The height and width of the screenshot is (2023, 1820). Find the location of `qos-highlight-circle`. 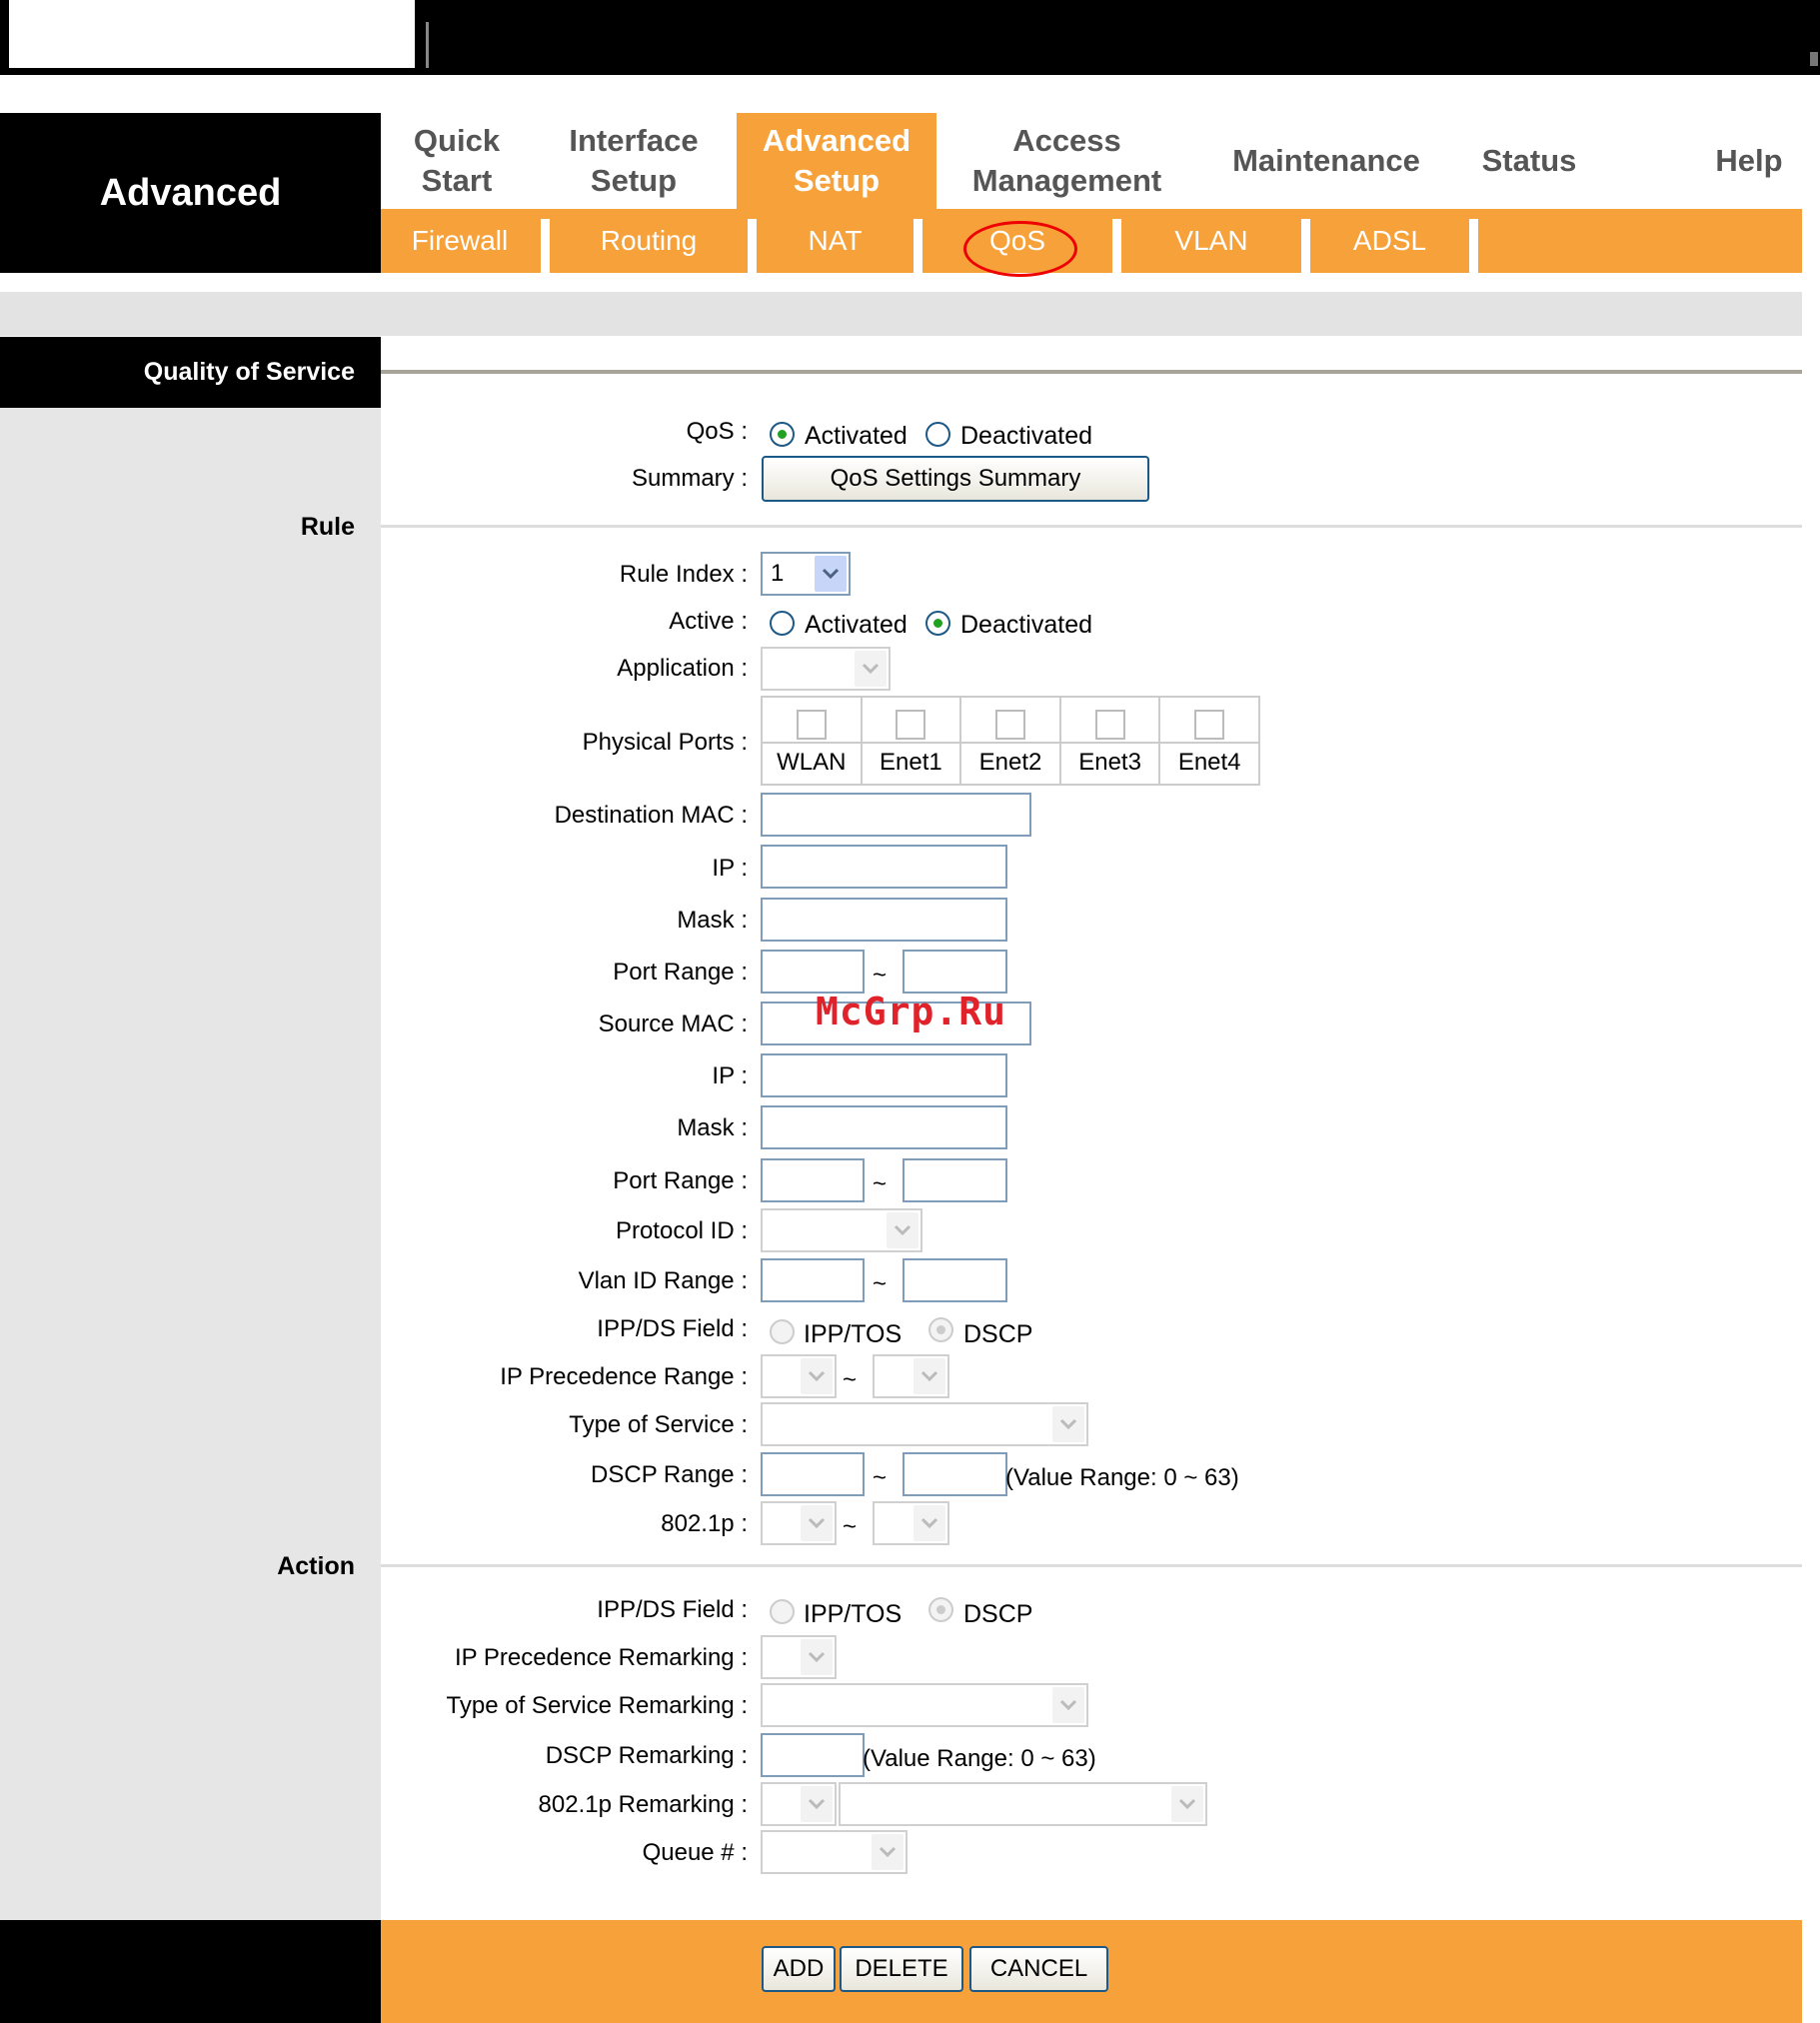

qos-highlight-circle is located at coordinates (1020, 249).